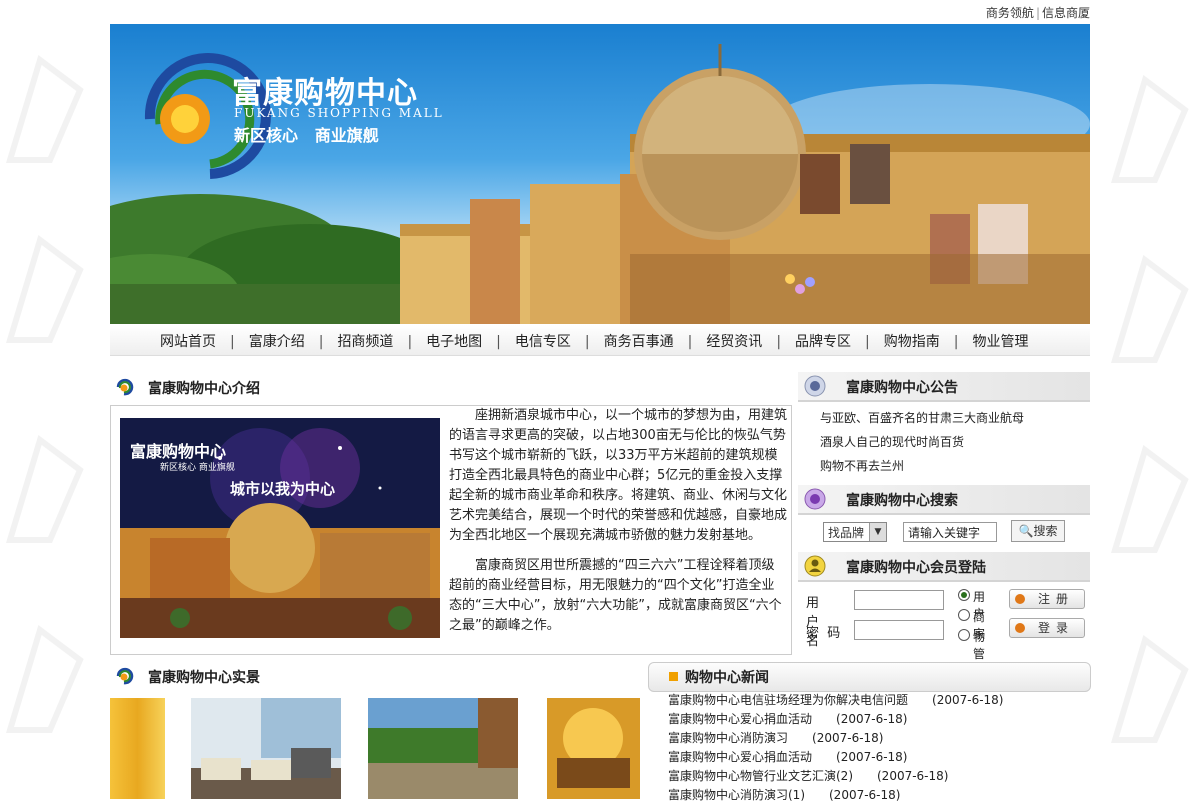  What do you see at coordinates (454, 341) in the screenshot?
I see `nav-item-map: 电子地图` at bounding box center [454, 341].